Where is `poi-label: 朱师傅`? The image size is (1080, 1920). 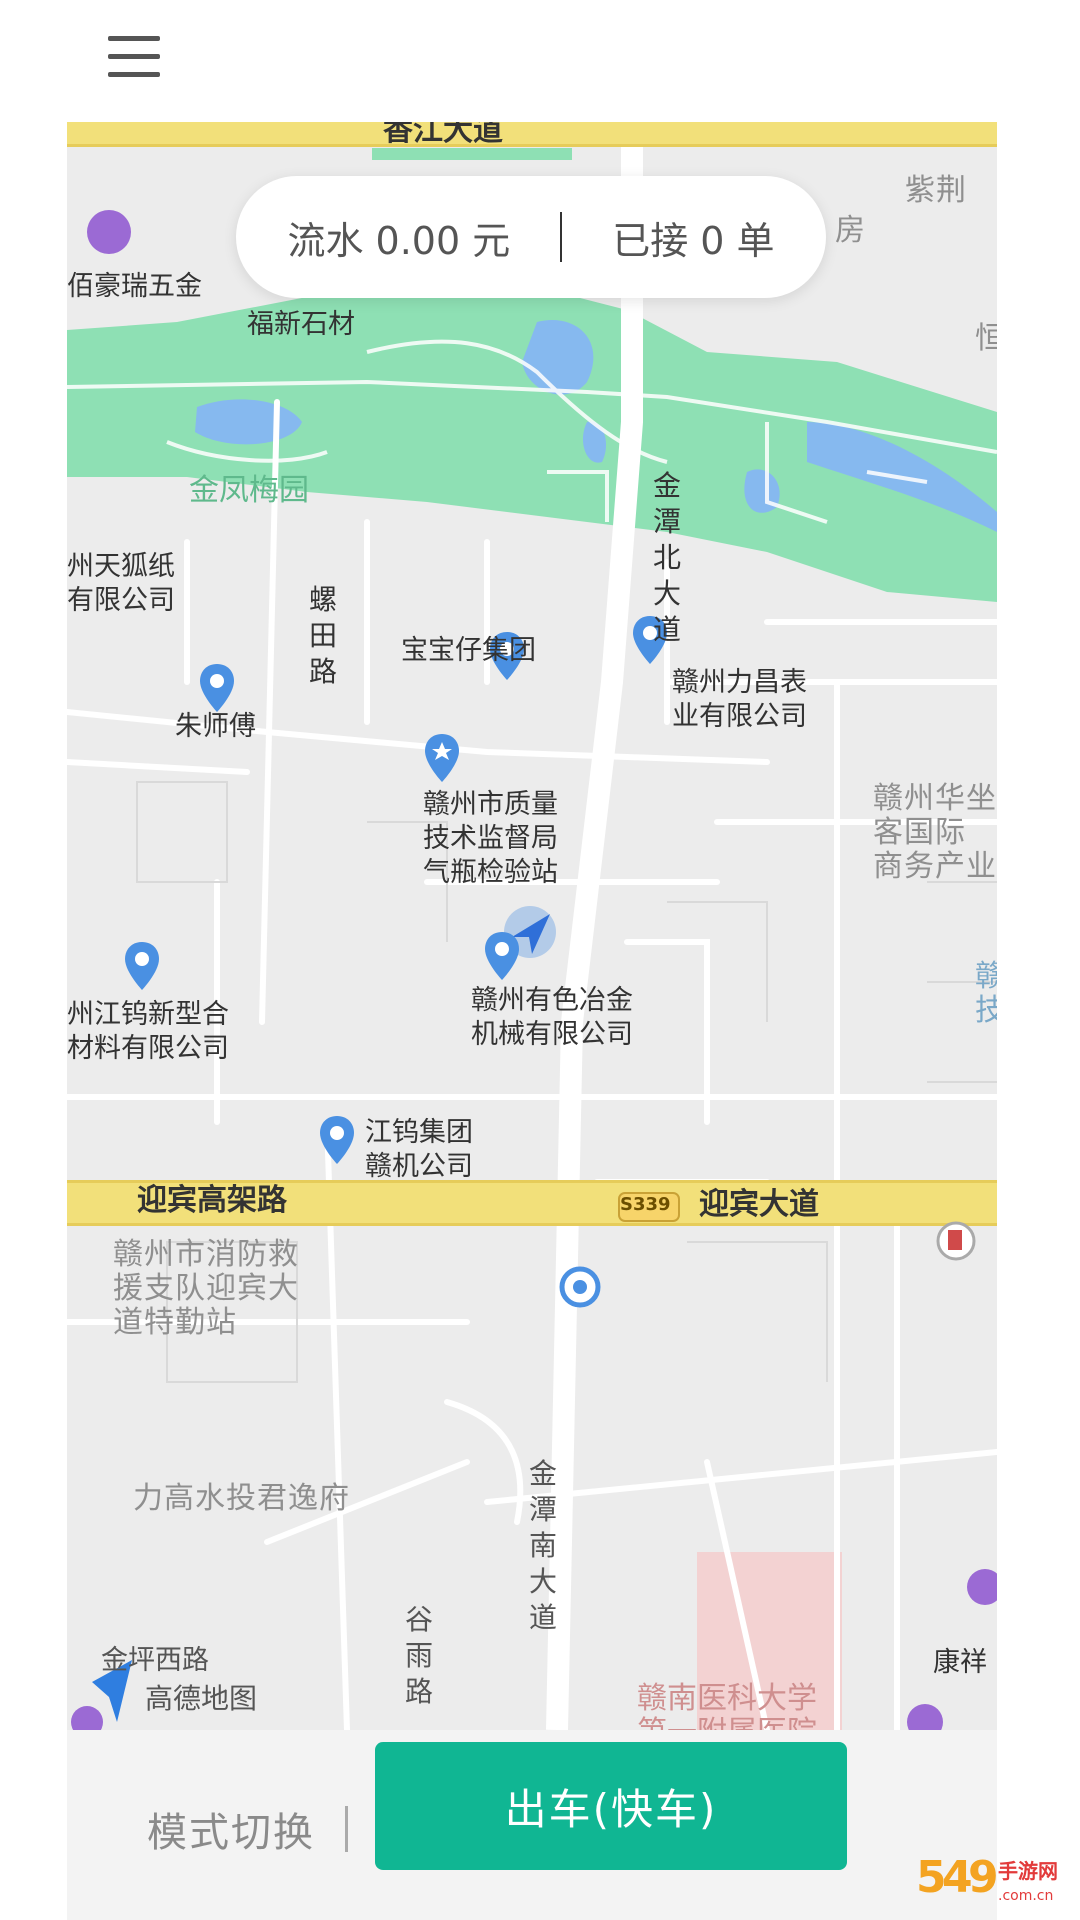 poi-label: 朱师傅 is located at coordinates (215, 726).